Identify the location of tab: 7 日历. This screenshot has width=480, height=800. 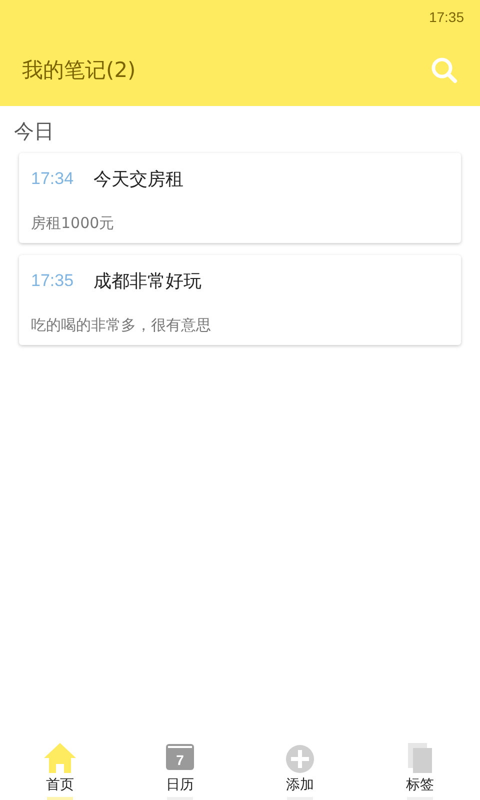
(180, 767).